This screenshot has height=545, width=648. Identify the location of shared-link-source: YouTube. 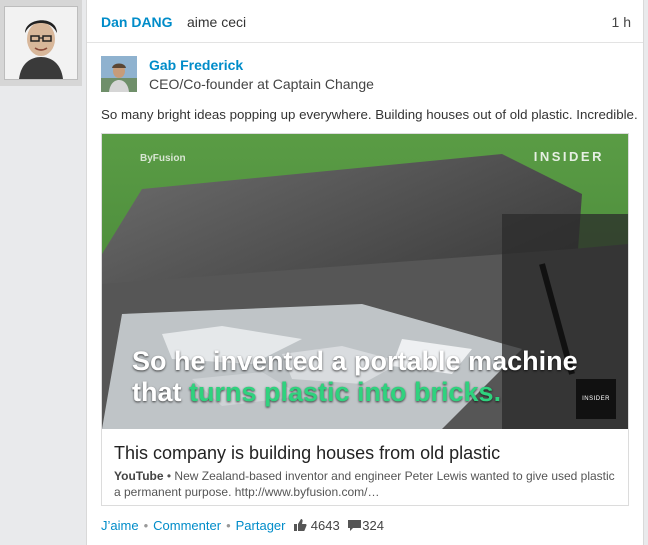
(139, 476).